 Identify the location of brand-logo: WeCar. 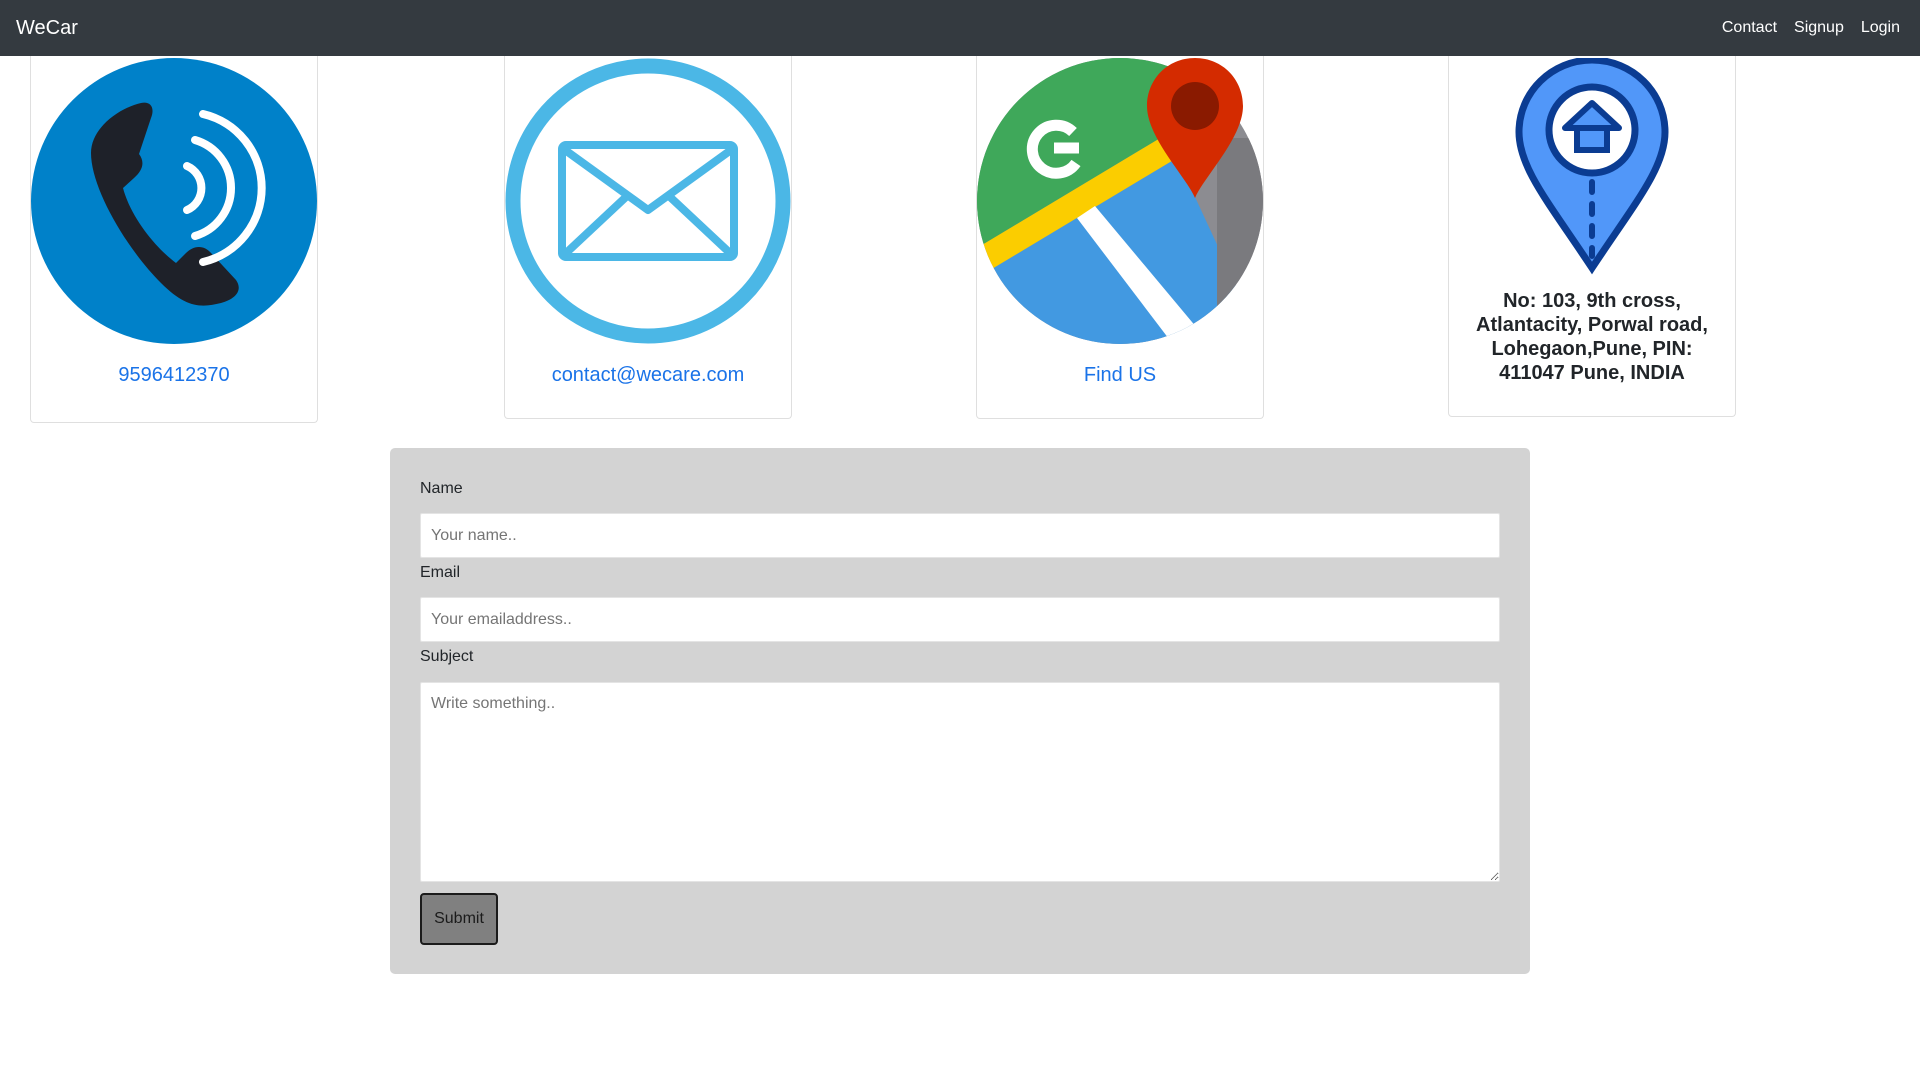
(47, 28).